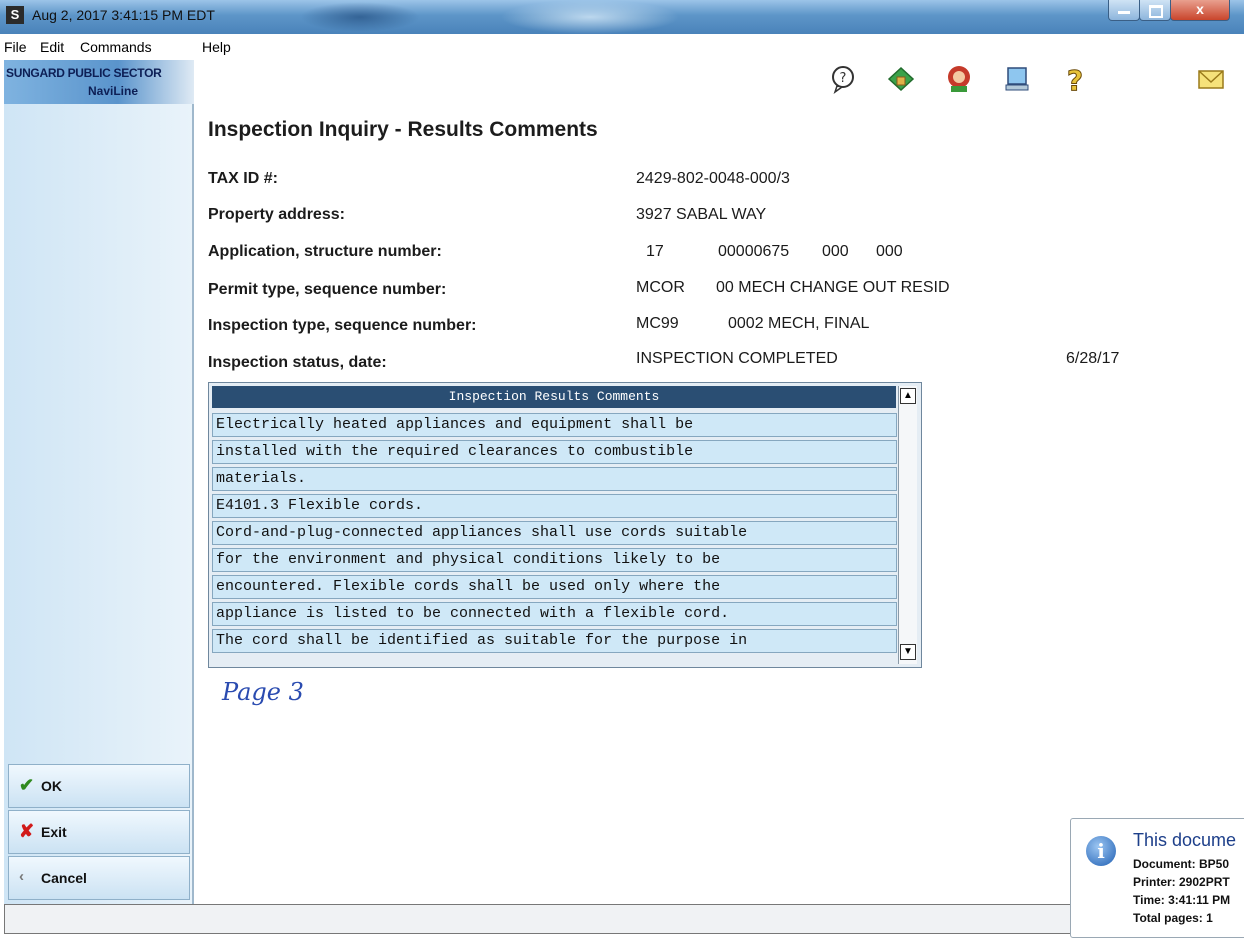 The height and width of the screenshot is (938, 1244). Describe the element at coordinates (901, 79) in the screenshot. I see `home-icon` at that location.